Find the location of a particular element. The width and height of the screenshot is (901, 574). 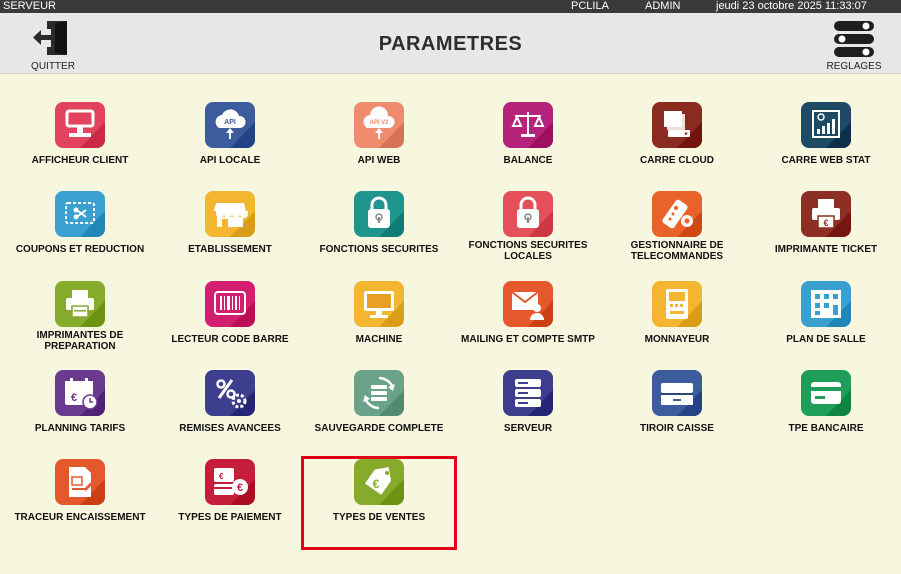

tile-label: REMISES AVANCEES is located at coordinates (230, 428).